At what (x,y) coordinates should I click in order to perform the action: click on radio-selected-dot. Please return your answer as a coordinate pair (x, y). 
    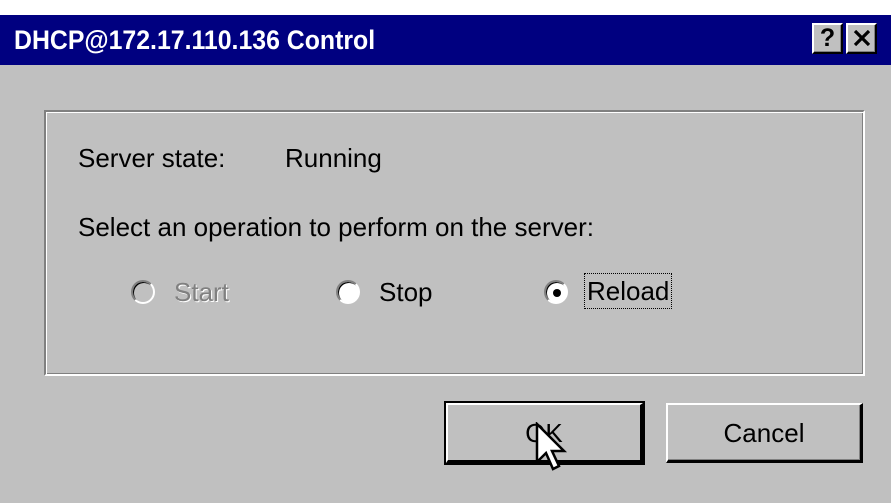
    Looking at the image, I should click on (557, 293).